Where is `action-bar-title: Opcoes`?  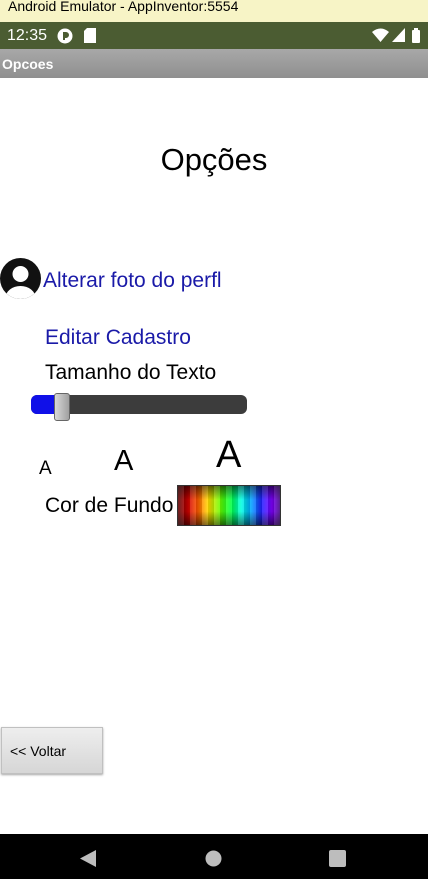
action-bar-title: Opcoes is located at coordinates (28, 64).